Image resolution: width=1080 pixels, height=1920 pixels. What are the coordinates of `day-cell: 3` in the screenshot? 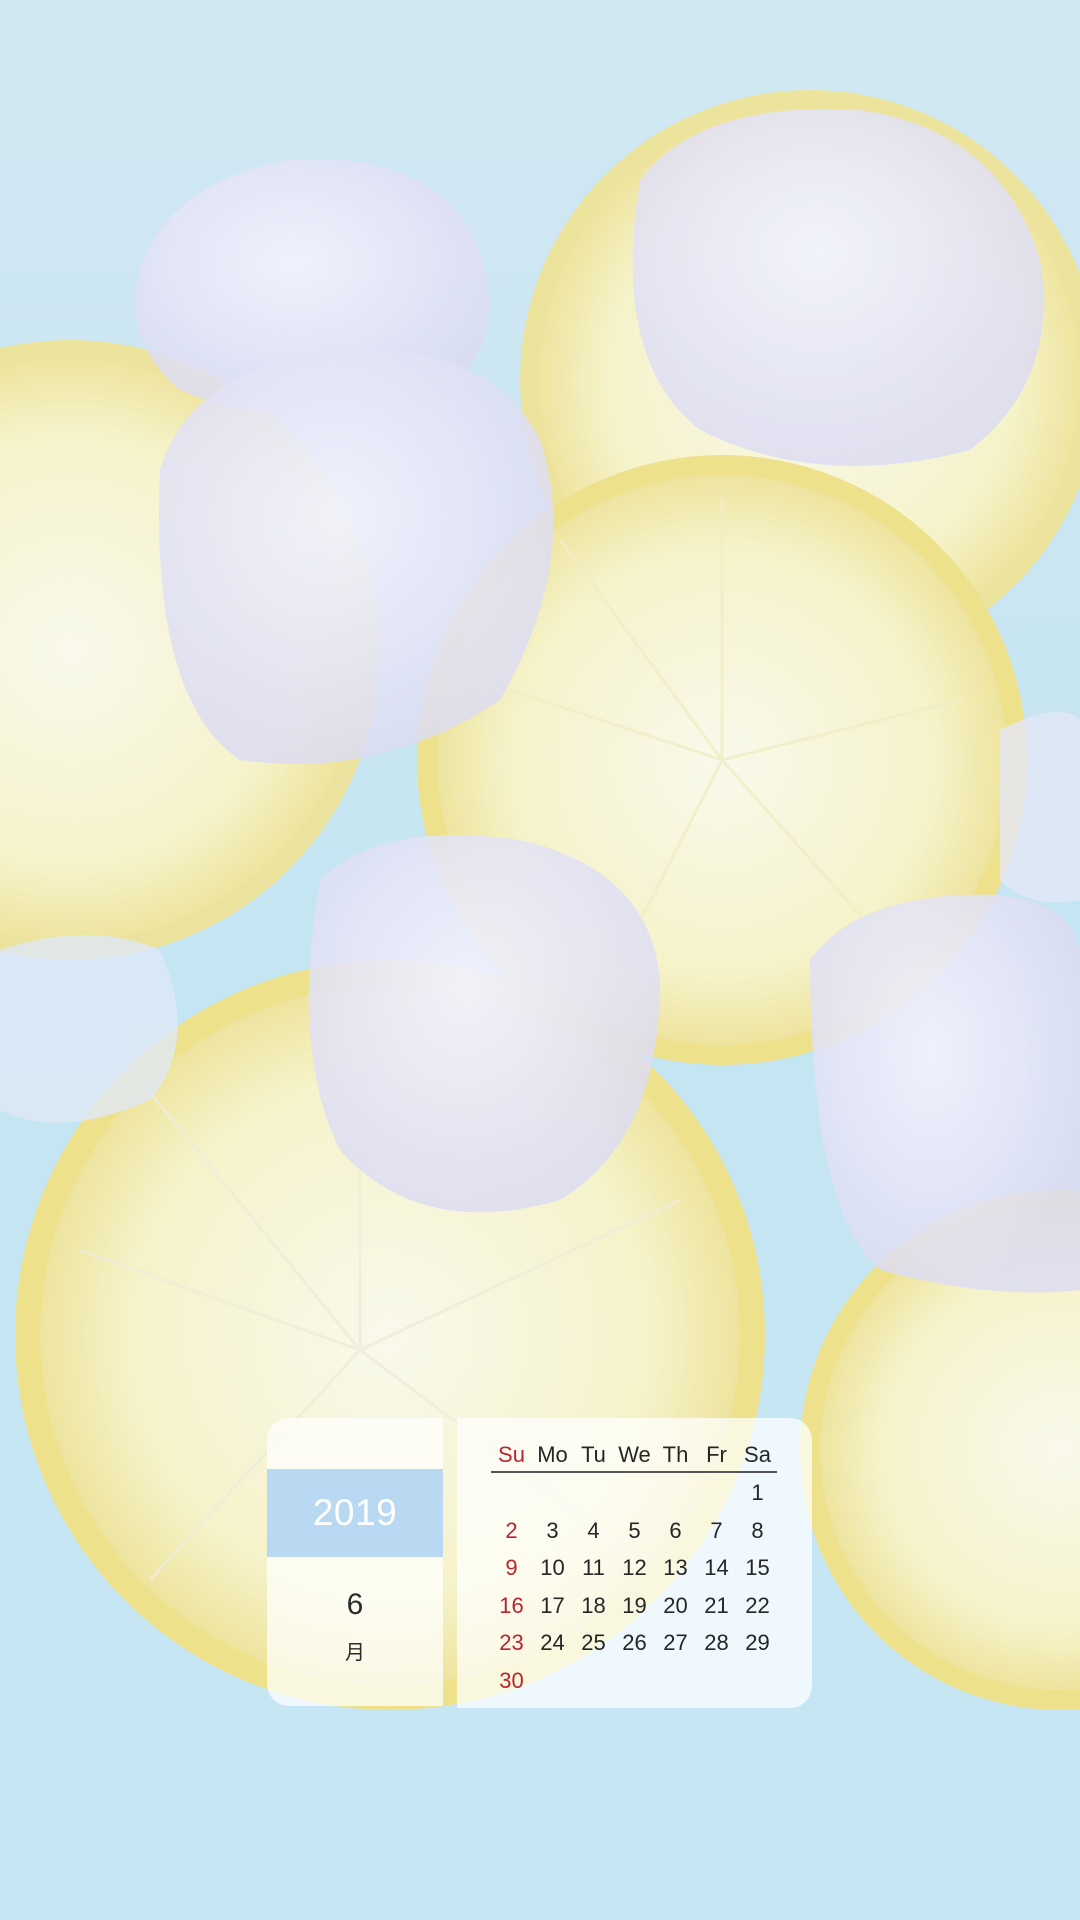 It's located at (552, 1530).